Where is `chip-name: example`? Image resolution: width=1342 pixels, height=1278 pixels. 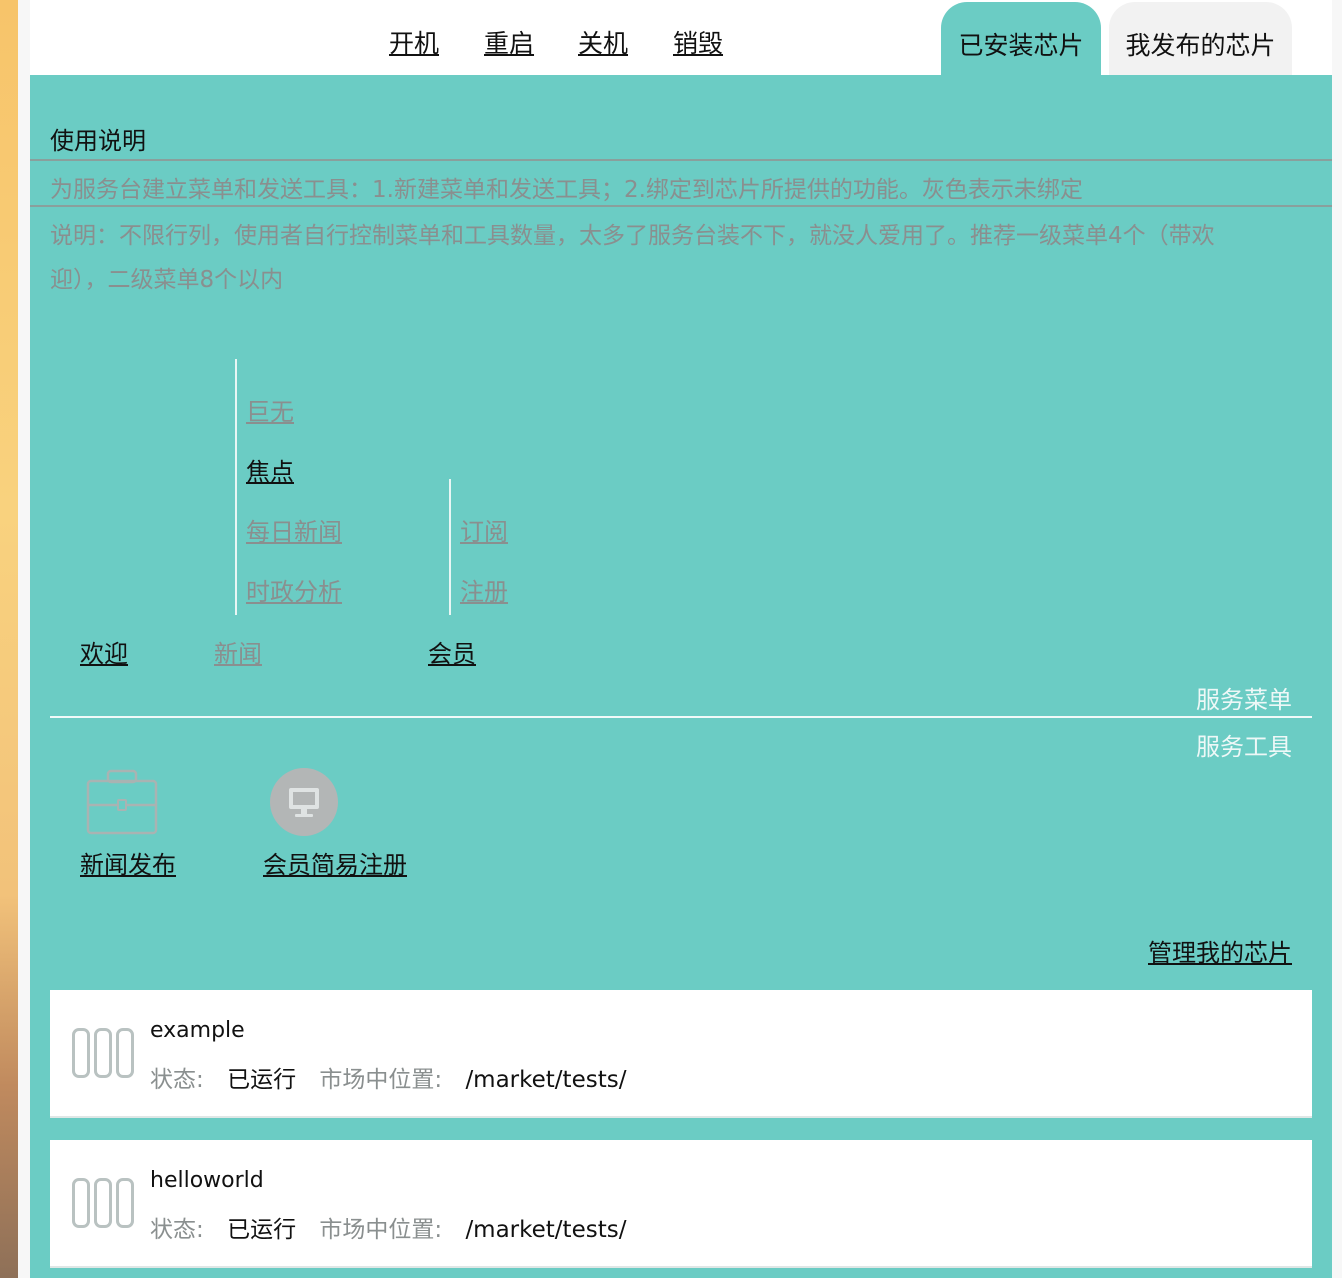 chip-name: example is located at coordinates (197, 1030).